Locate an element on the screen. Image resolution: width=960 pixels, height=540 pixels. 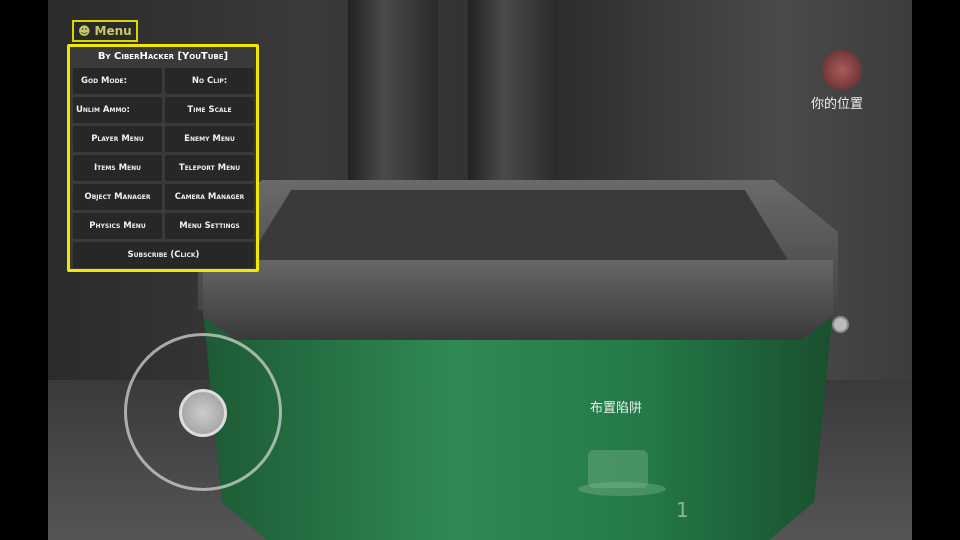
player-menu-button: Player Menu is located at coordinates (117, 139).